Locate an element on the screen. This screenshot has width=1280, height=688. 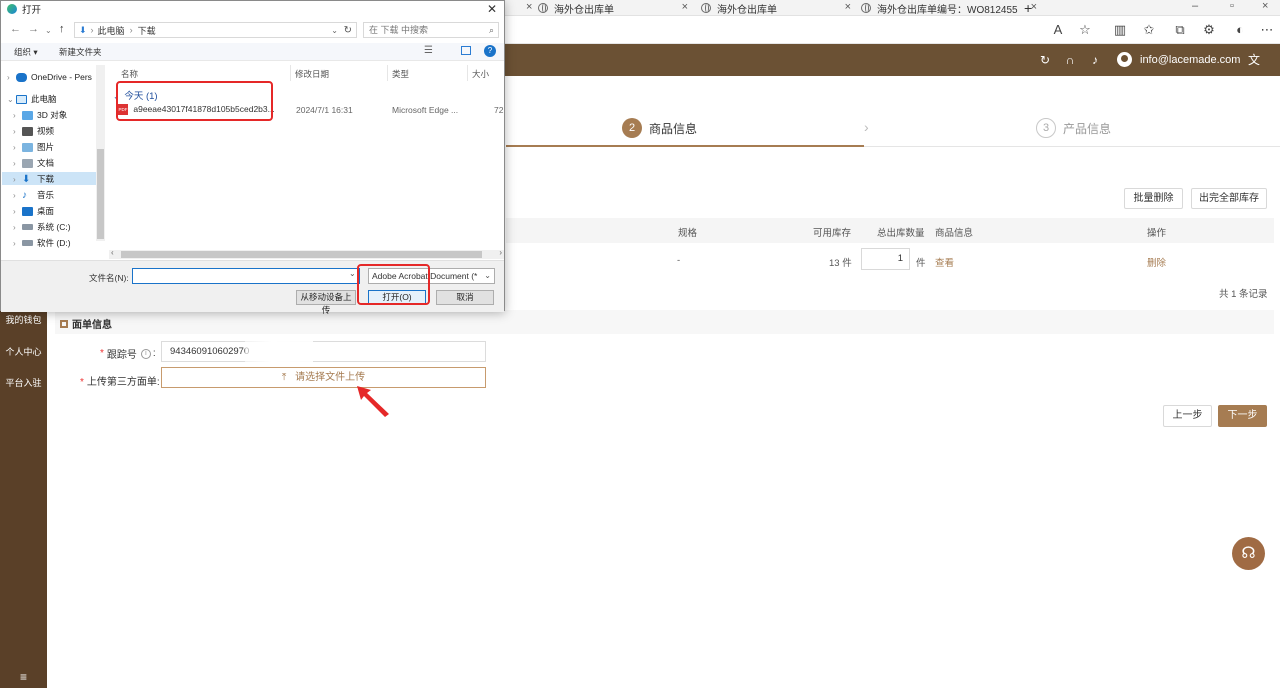
search-input: 在 下载 中搜索 ⌕ is located at coordinates (431, 30).